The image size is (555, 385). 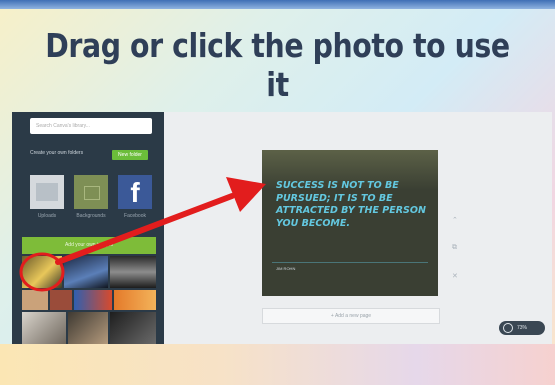 I want to click on add-page-button: + Add a new page, so click(x=351, y=316).